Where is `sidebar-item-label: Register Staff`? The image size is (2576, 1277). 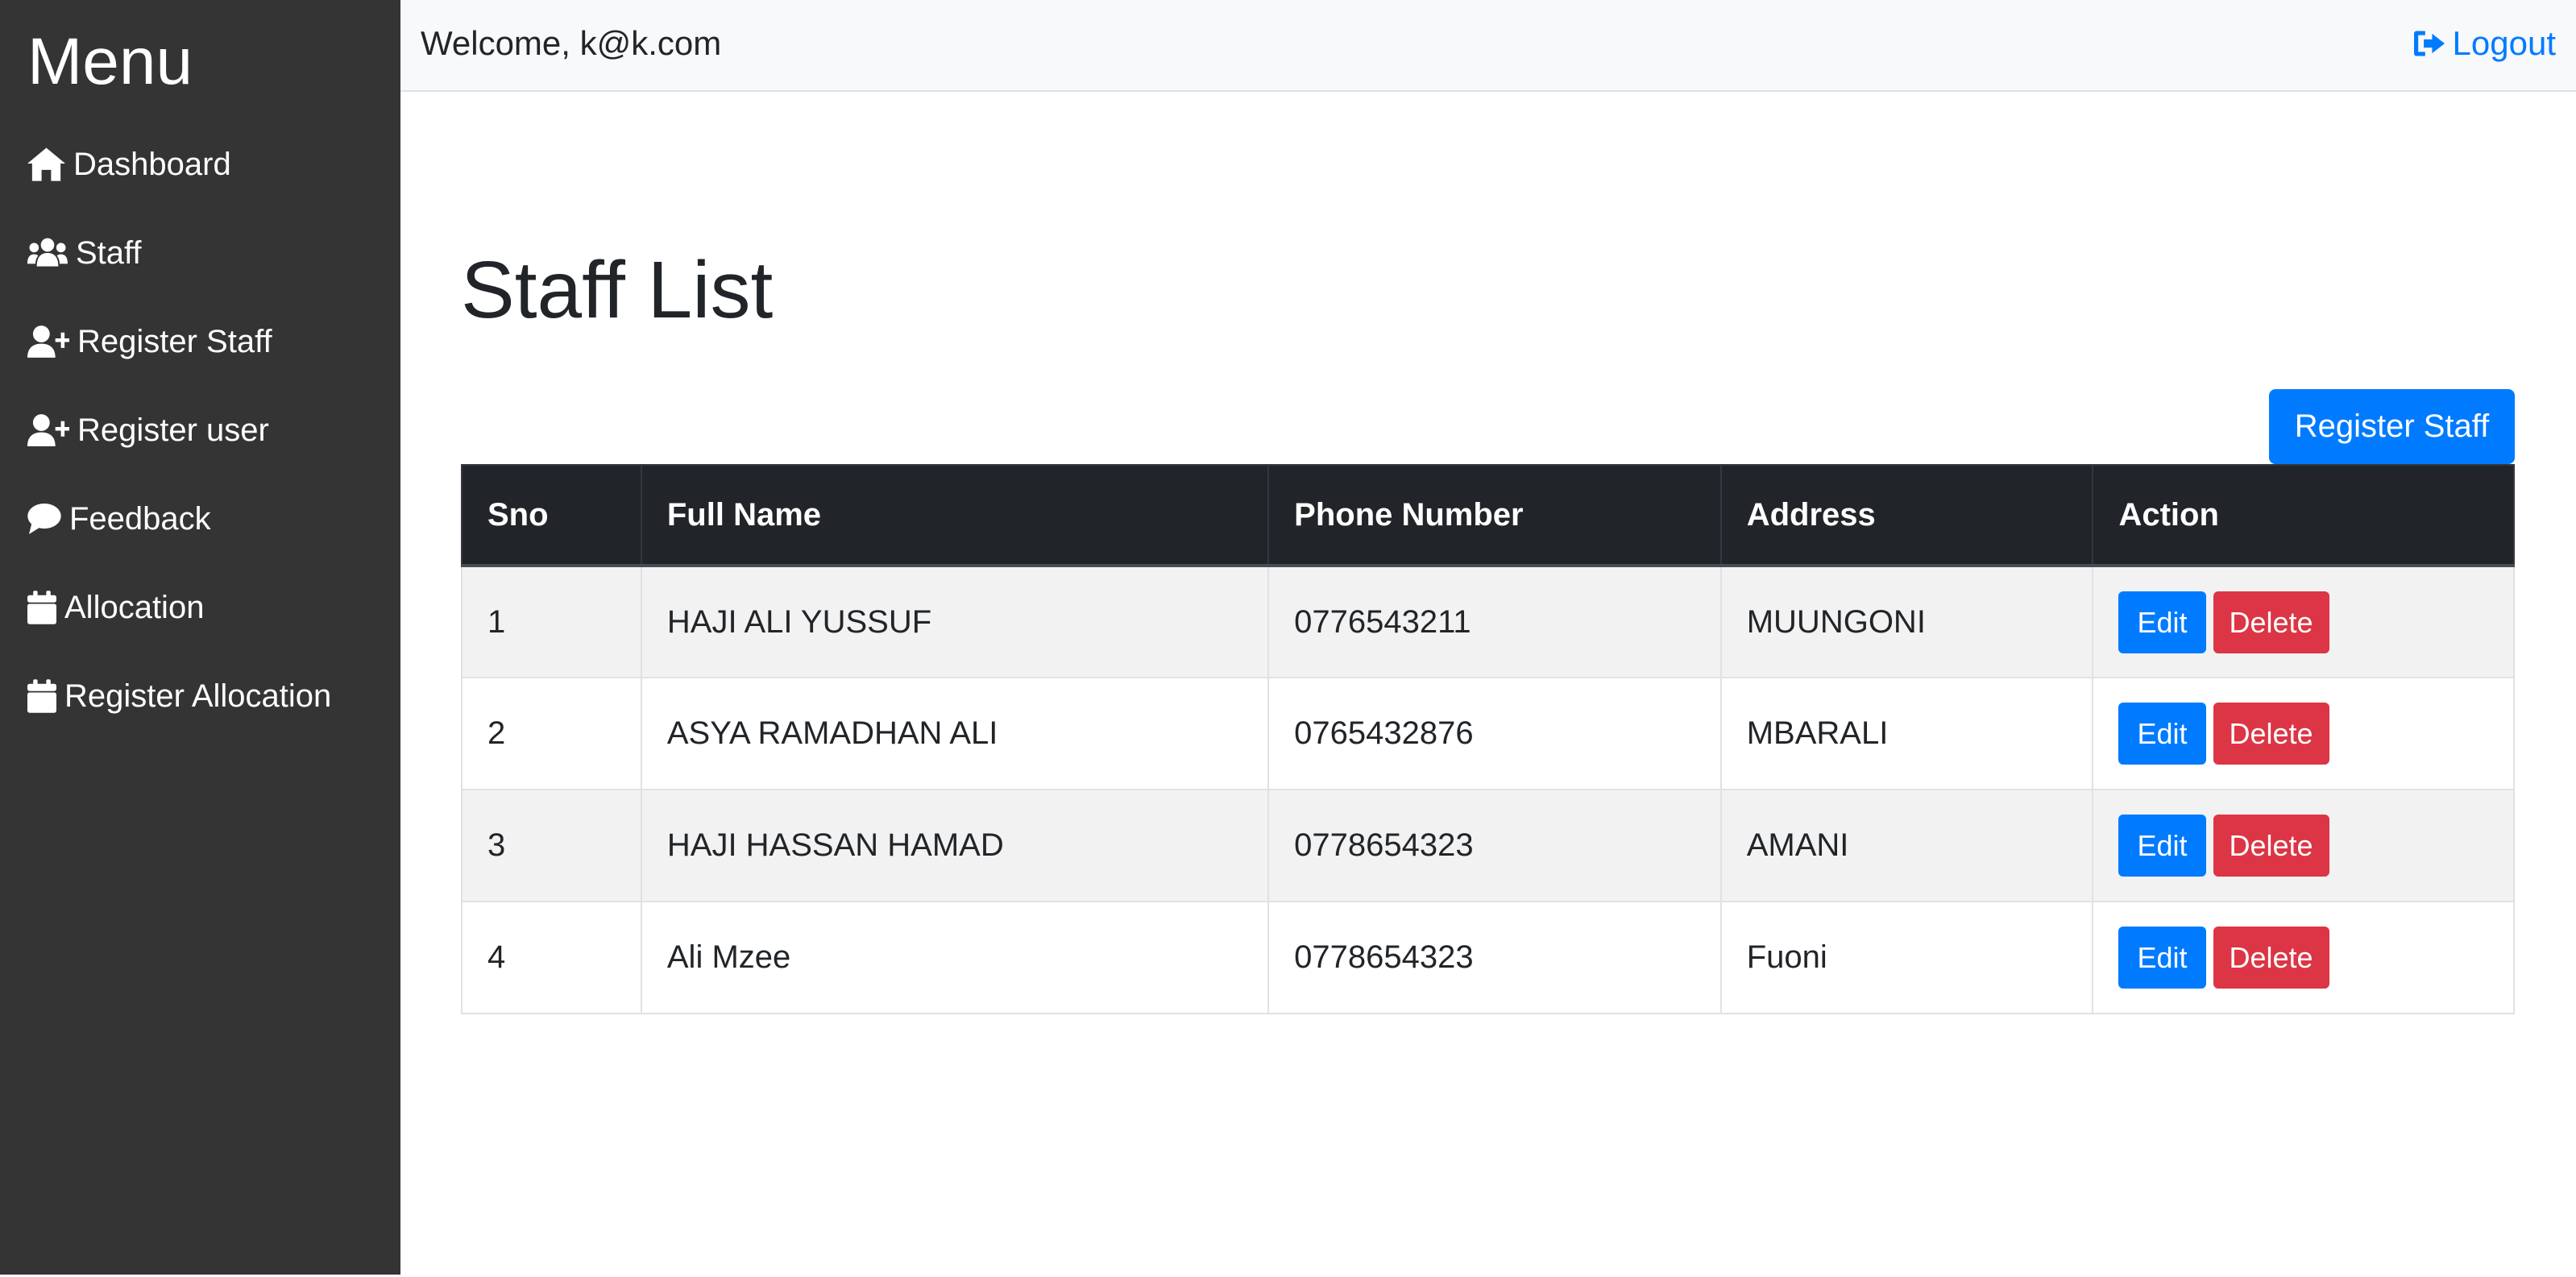
sidebar-item-label: Register Staff is located at coordinates (174, 341).